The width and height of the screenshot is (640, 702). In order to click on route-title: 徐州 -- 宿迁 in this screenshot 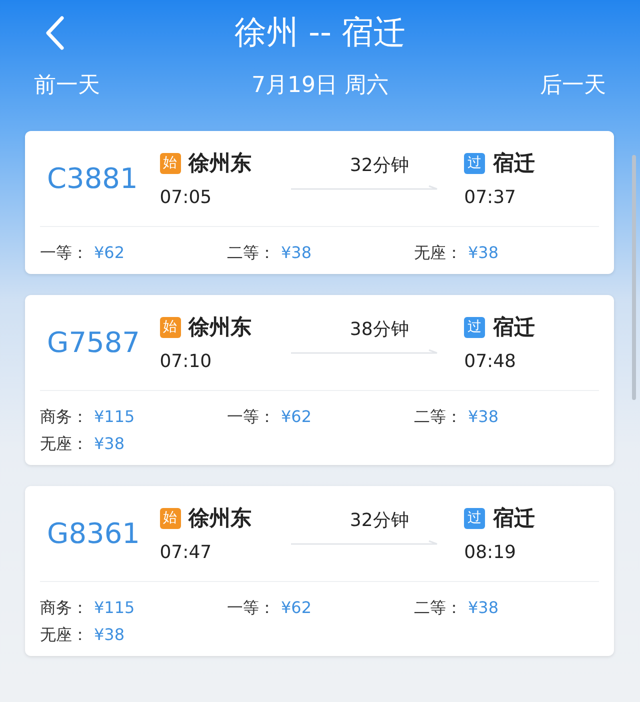, I will do `click(320, 32)`.